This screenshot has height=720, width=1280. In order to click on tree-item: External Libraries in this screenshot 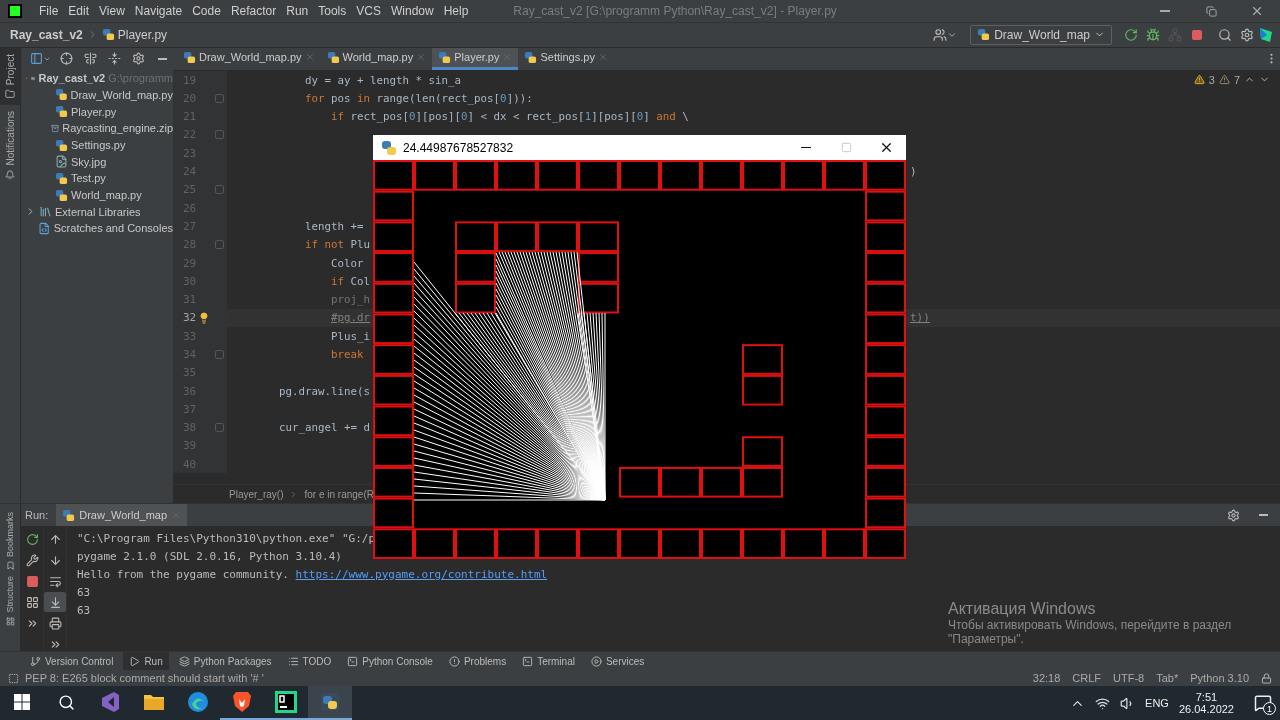, I will do `click(98, 211)`.